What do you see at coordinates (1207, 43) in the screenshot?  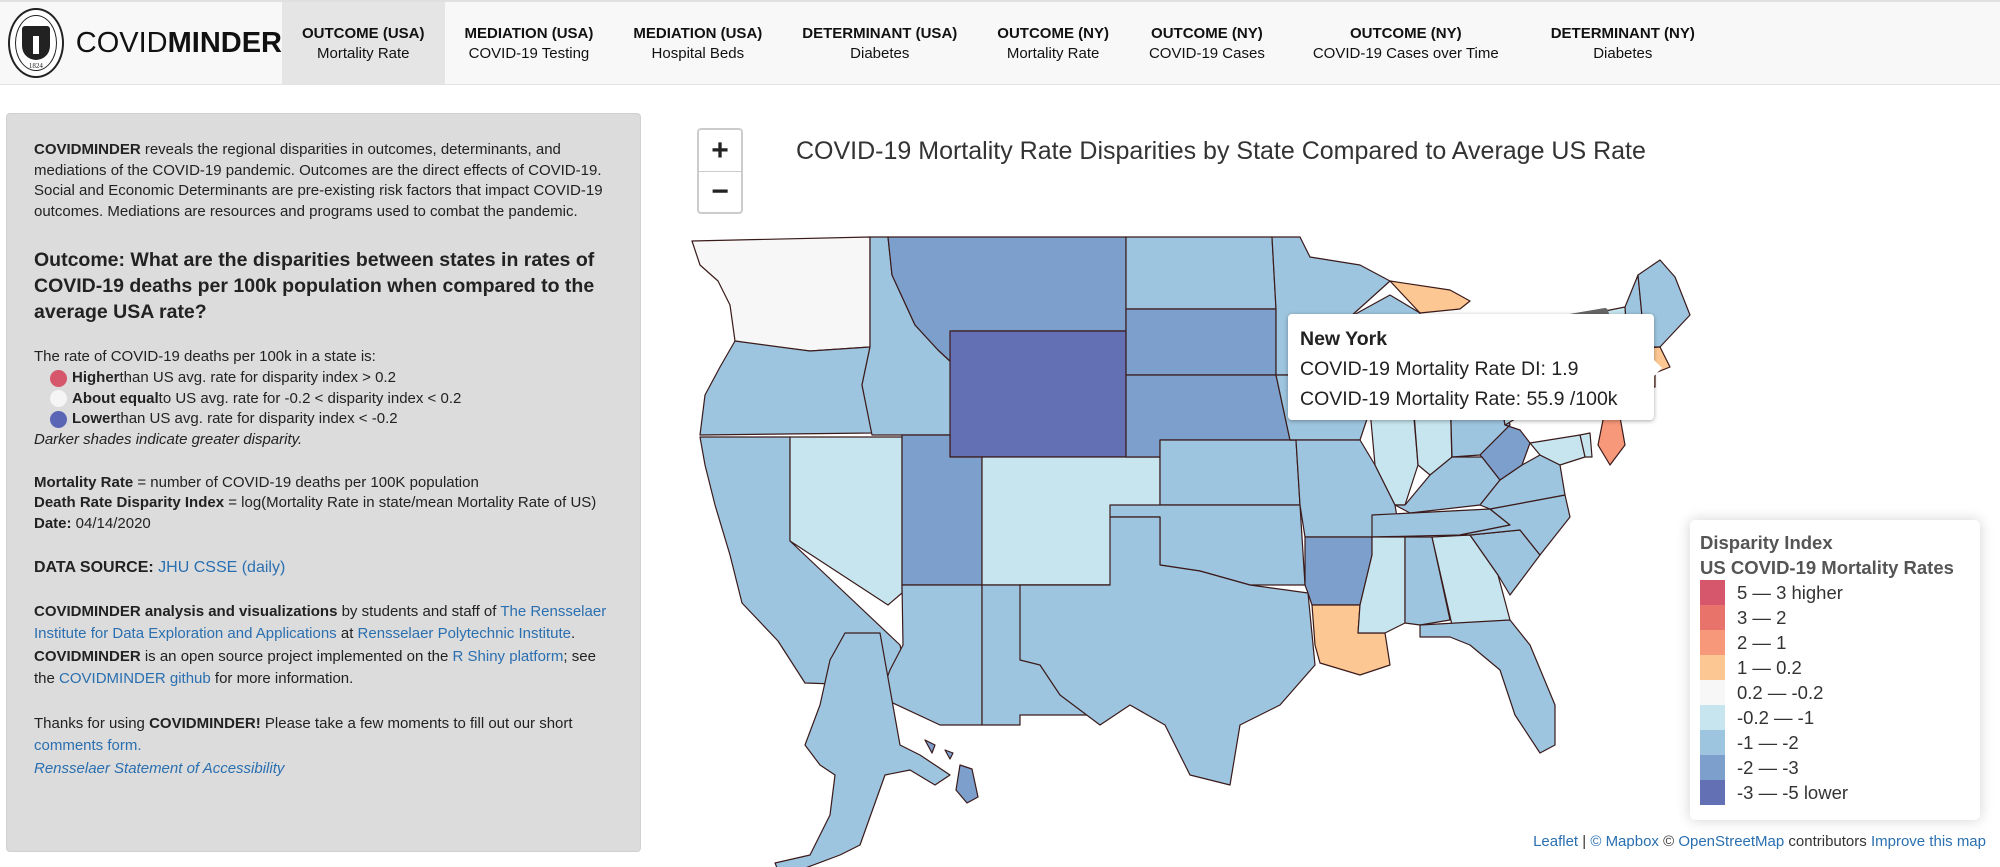 I see `tab-outcome-ny-cases: OUTCOME (NY) COVID-19 Cases` at bounding box center [1207, 43].